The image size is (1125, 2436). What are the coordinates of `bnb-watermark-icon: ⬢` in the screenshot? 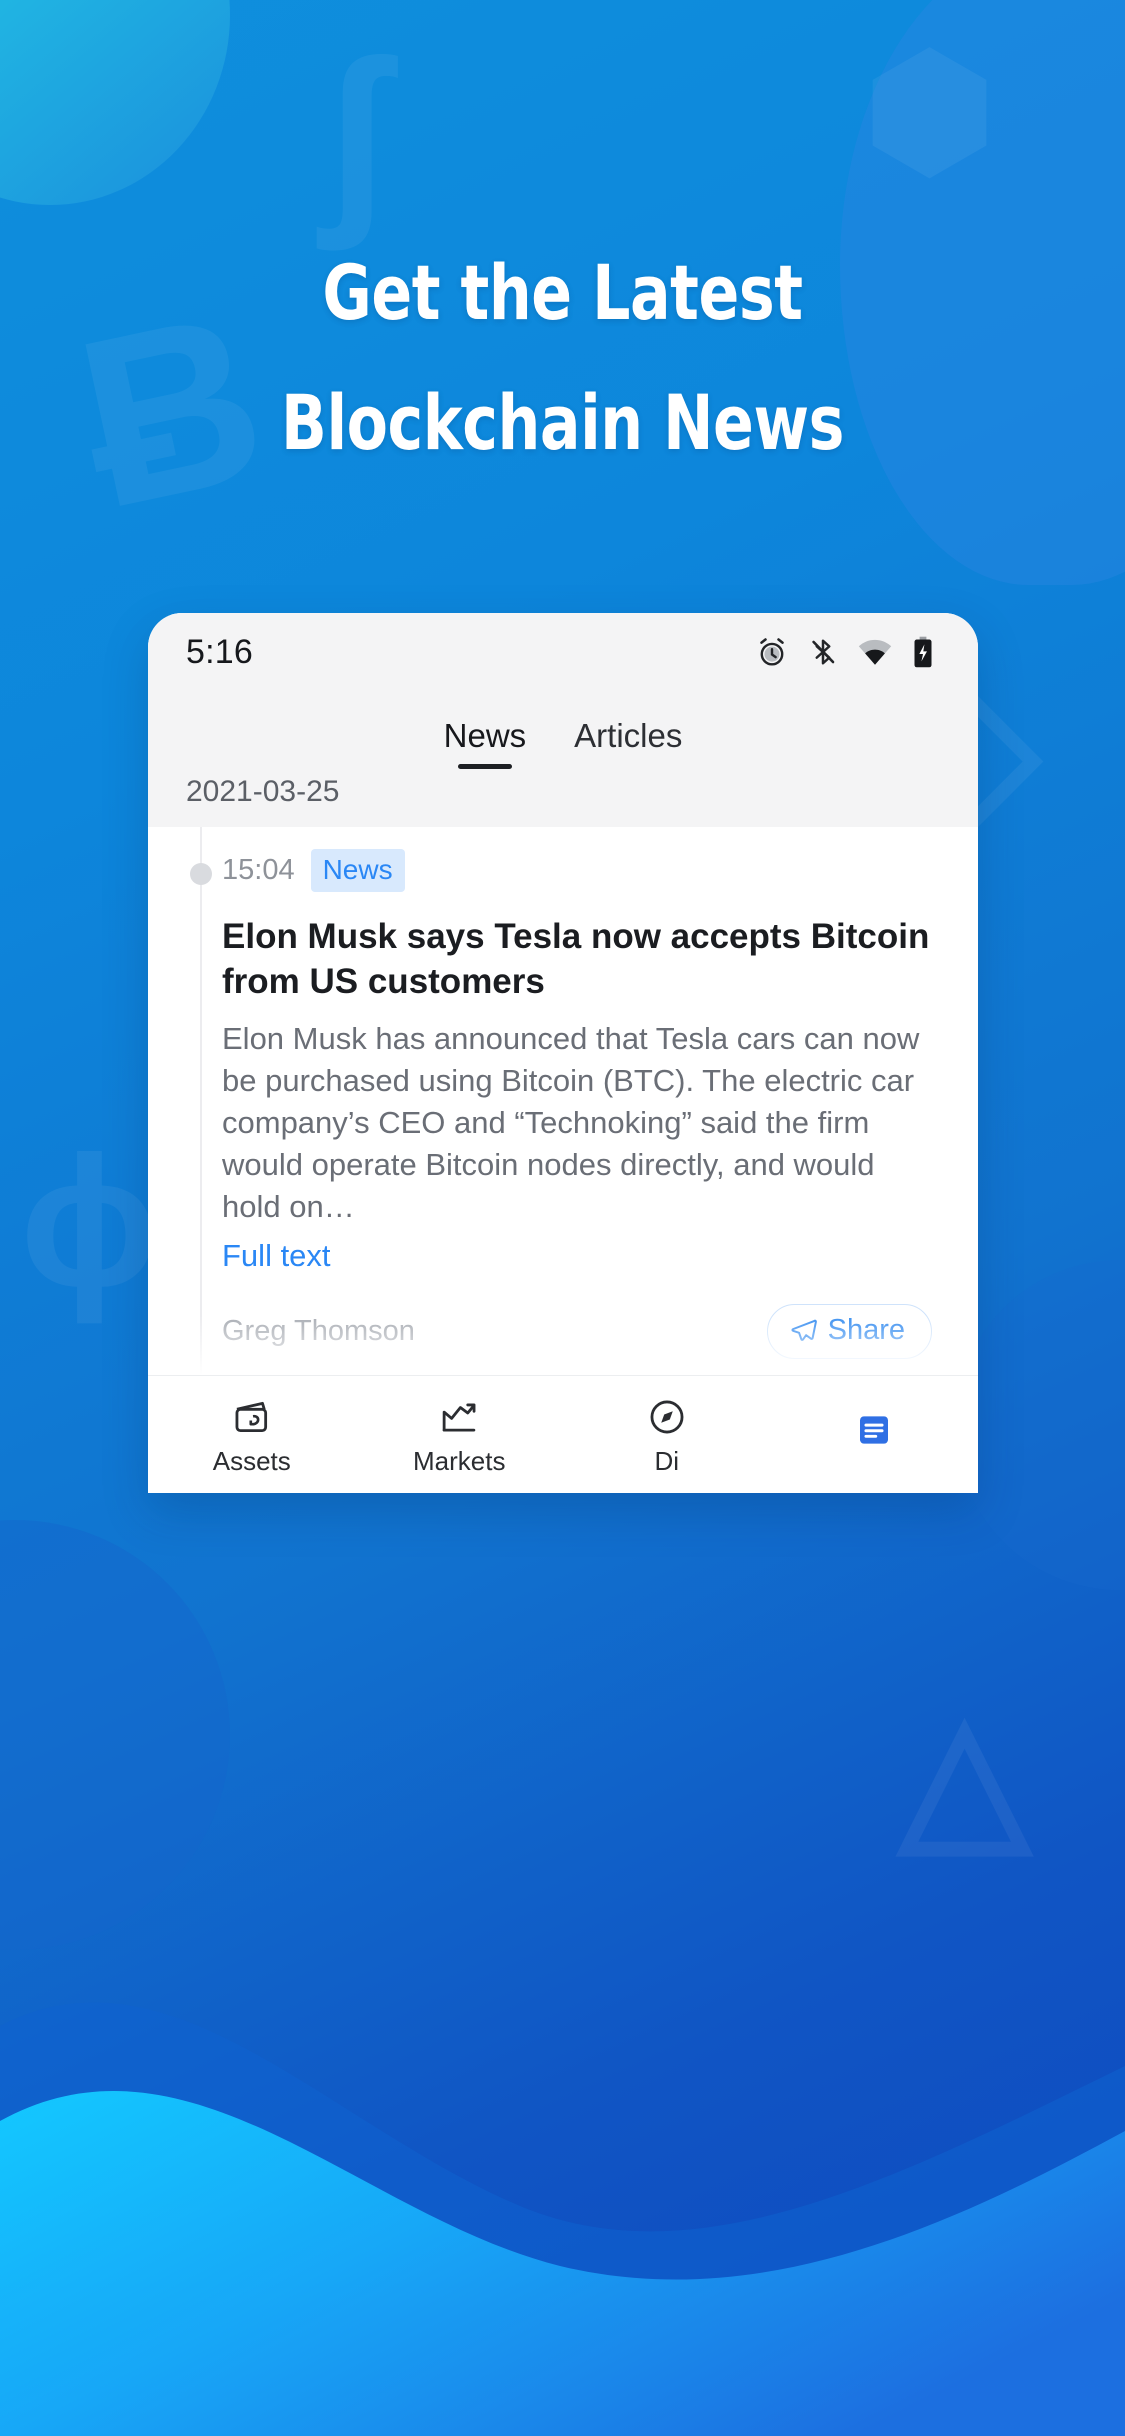 It's located at (929, 110).